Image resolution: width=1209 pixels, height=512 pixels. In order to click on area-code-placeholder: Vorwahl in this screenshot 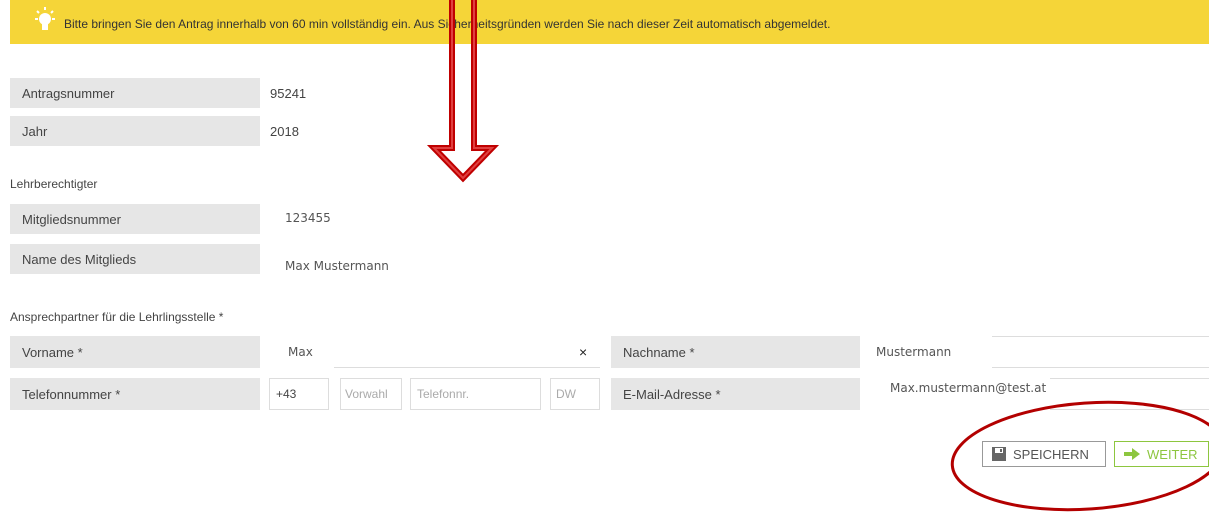, I will do `click(366, 394)`.